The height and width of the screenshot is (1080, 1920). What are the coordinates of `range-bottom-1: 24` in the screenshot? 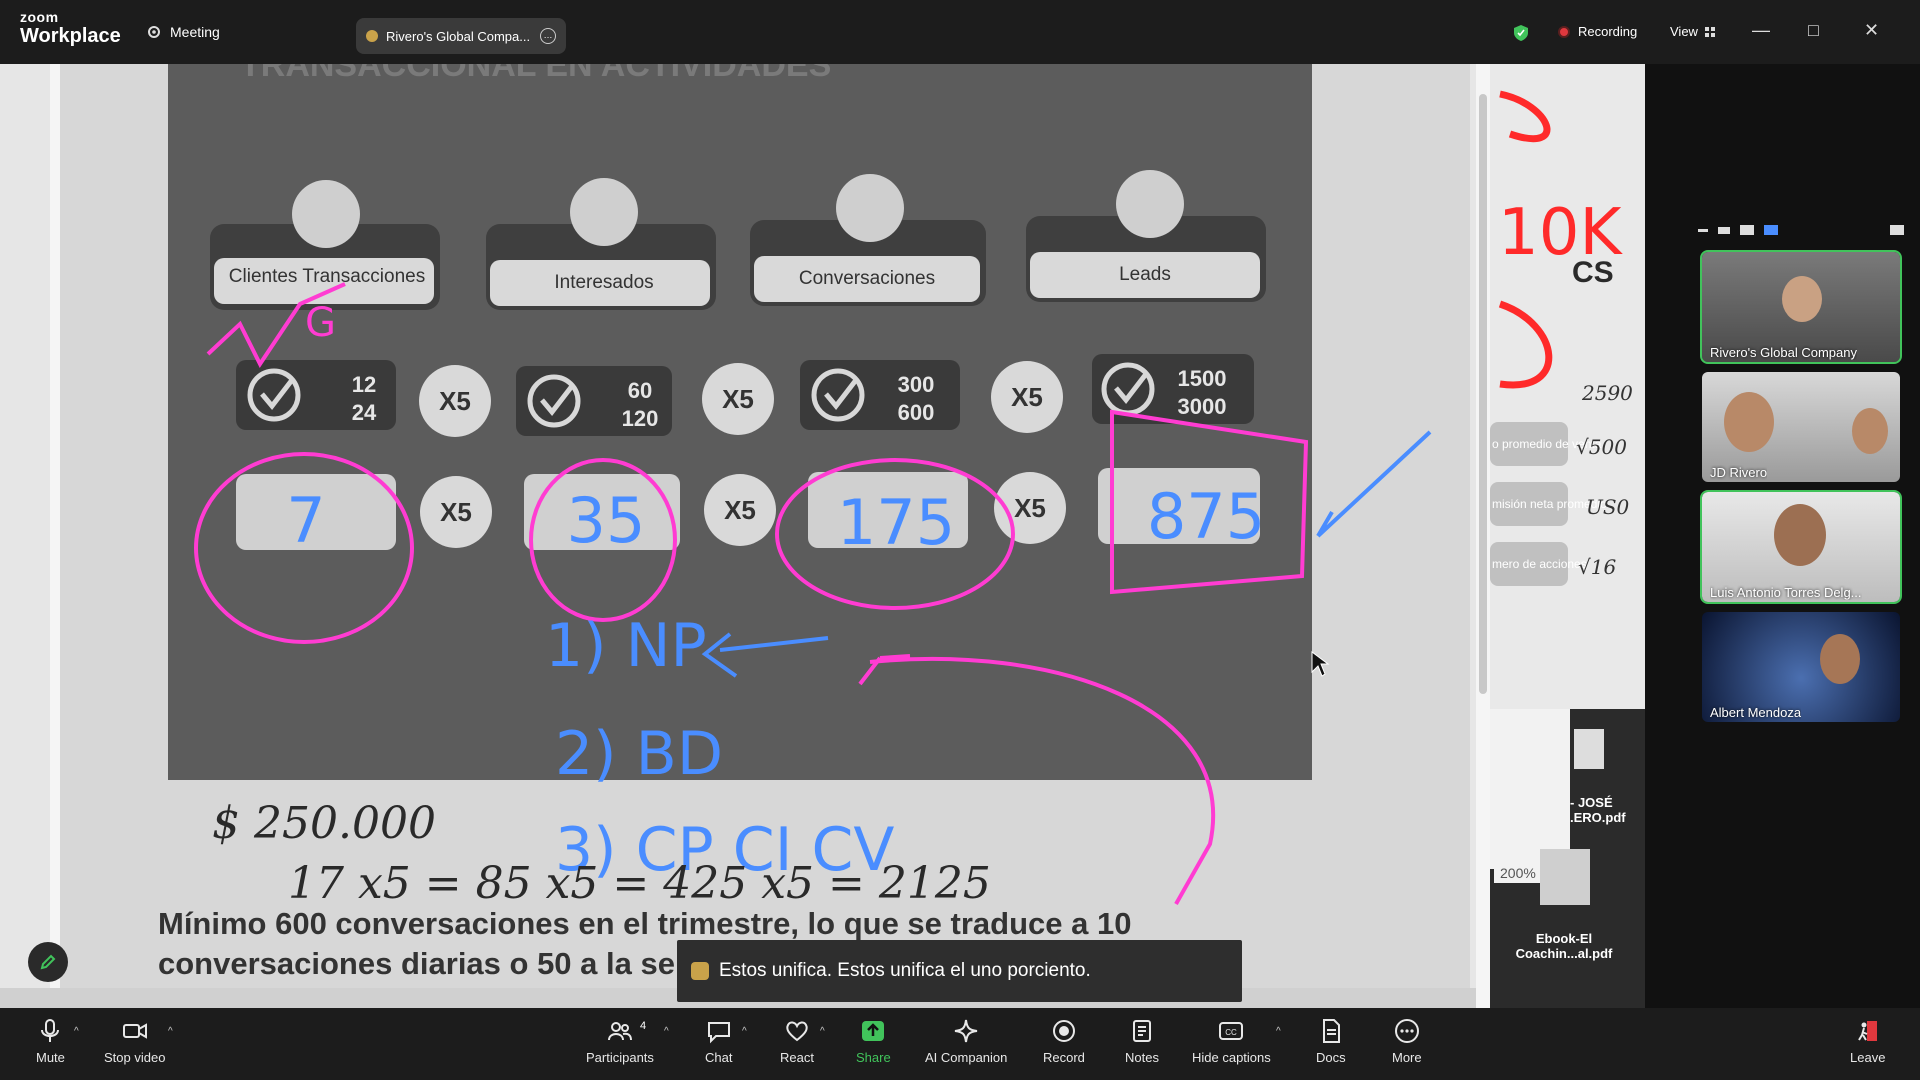 It's located at (364, 412).